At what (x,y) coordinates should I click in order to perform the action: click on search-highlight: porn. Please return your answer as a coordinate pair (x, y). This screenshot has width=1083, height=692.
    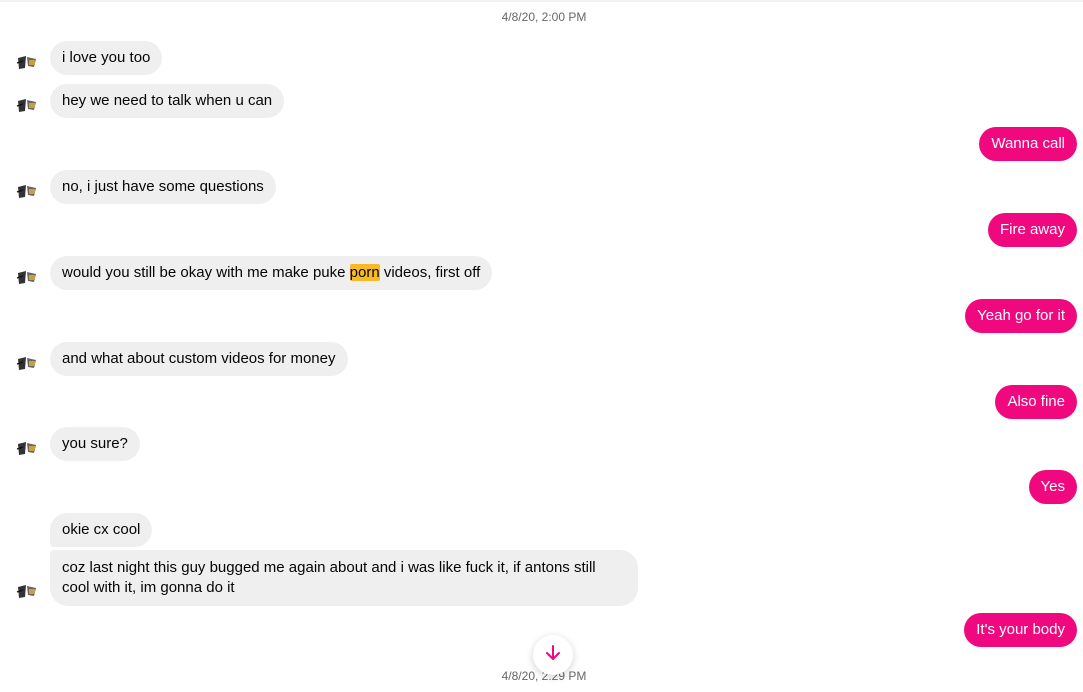
    Looking at the image, I should click on (364, 272).